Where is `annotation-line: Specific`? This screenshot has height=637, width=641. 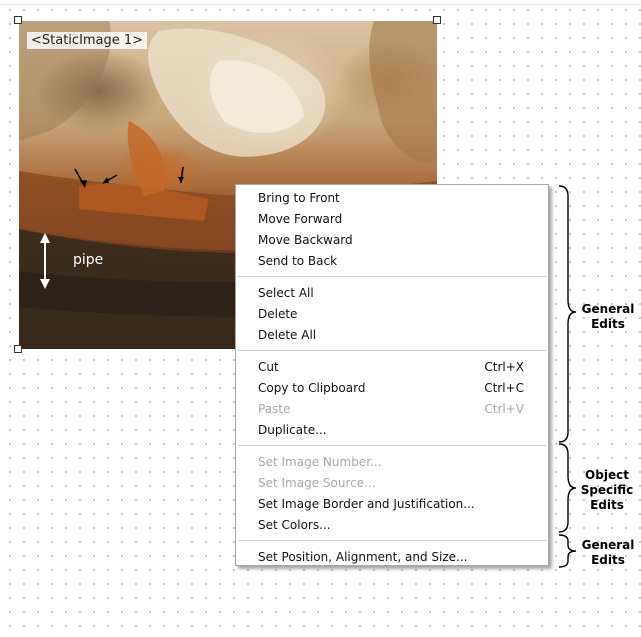
annotation-line: Specific is located at coordinates (607, 490).